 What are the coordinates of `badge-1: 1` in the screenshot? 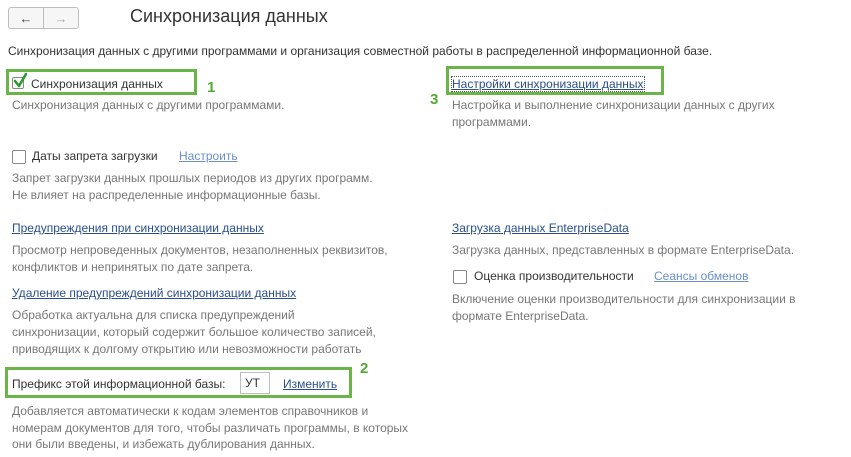 It's located at (211, 87).